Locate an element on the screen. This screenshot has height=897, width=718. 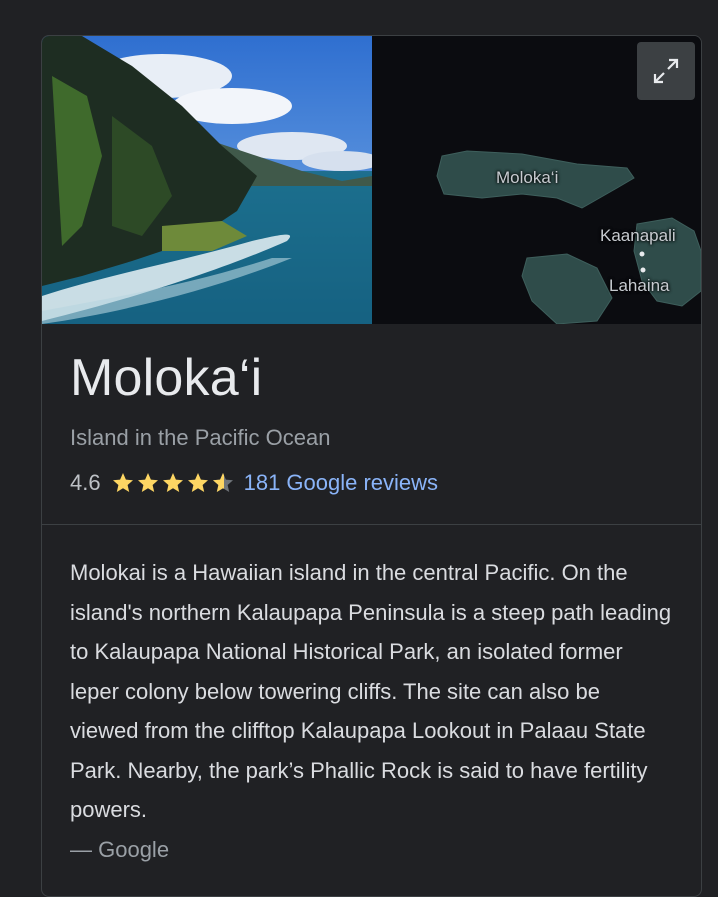
rating-row: 4.6 181 Google reviews is located at coordinates (371, 483).